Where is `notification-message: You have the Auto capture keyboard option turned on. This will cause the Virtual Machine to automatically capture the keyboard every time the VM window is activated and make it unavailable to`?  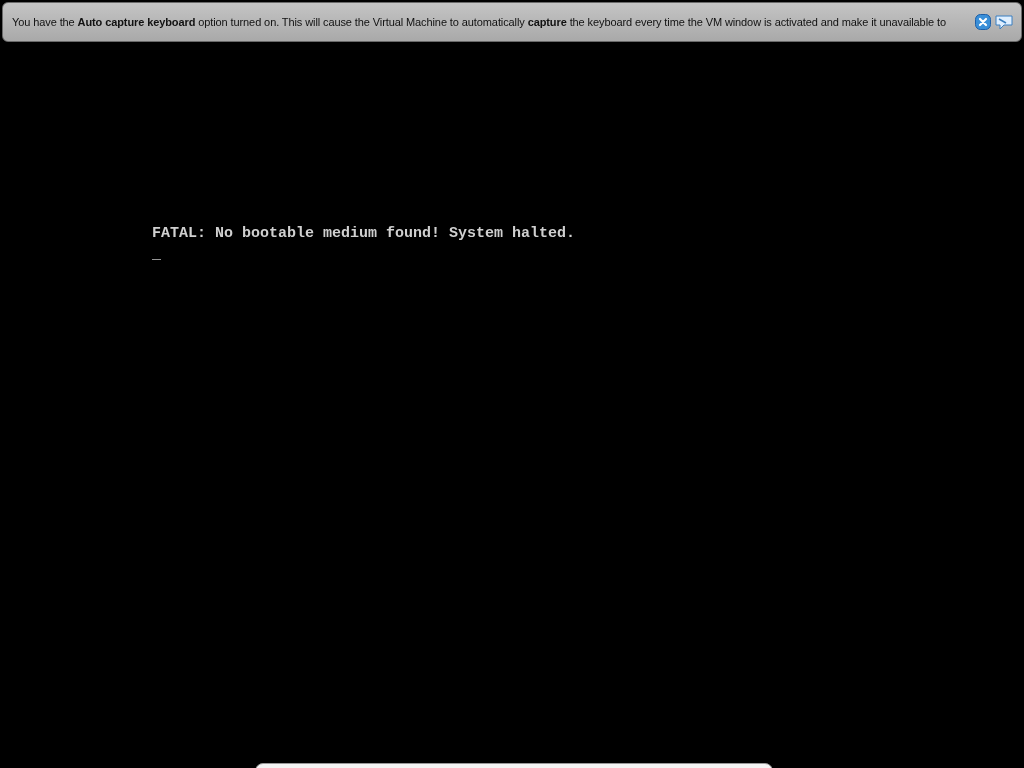
notification-message: You have the Auto capture keyboard option turned on. This will cause the Virtual Machine to automatically capture the keyboard every time the VM window is activated and make it unavailable to is located at coordinates (479, 22).